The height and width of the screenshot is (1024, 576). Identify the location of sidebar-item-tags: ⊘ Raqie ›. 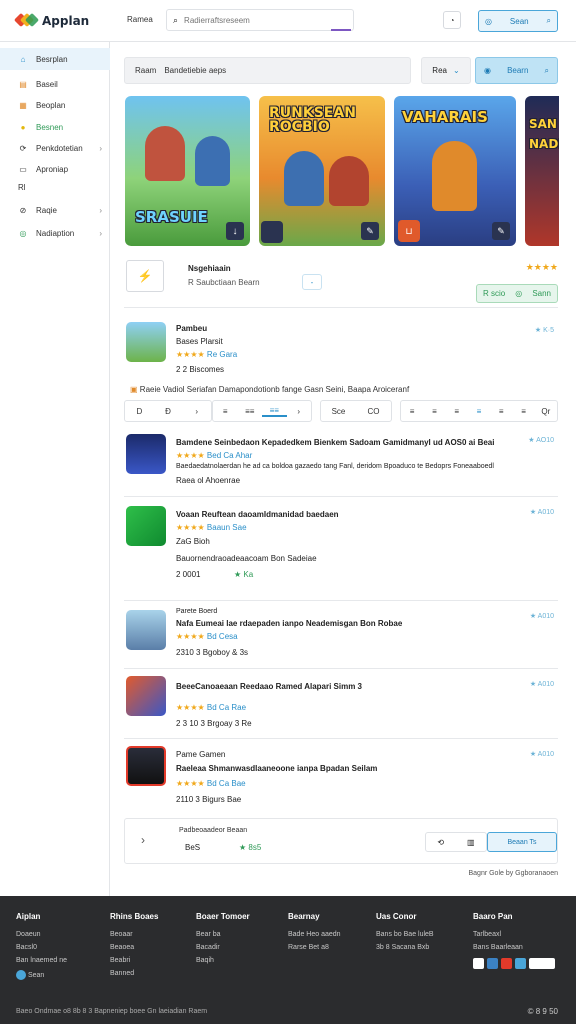
(55, 210).